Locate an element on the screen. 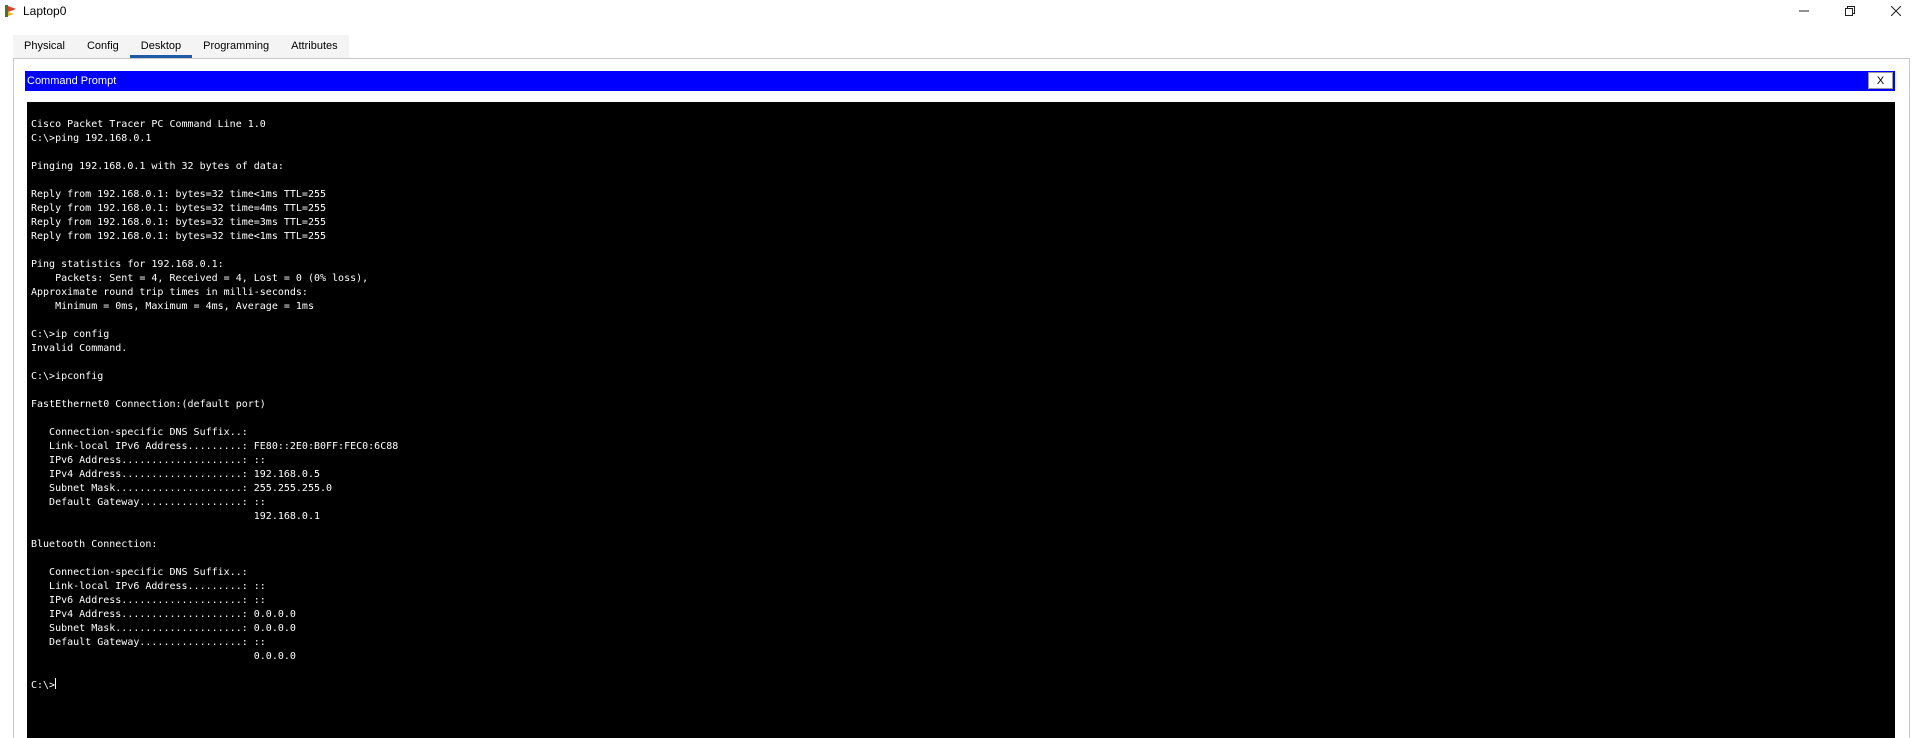  packet-tracer-app-icon is located at coordinates (11, 11).